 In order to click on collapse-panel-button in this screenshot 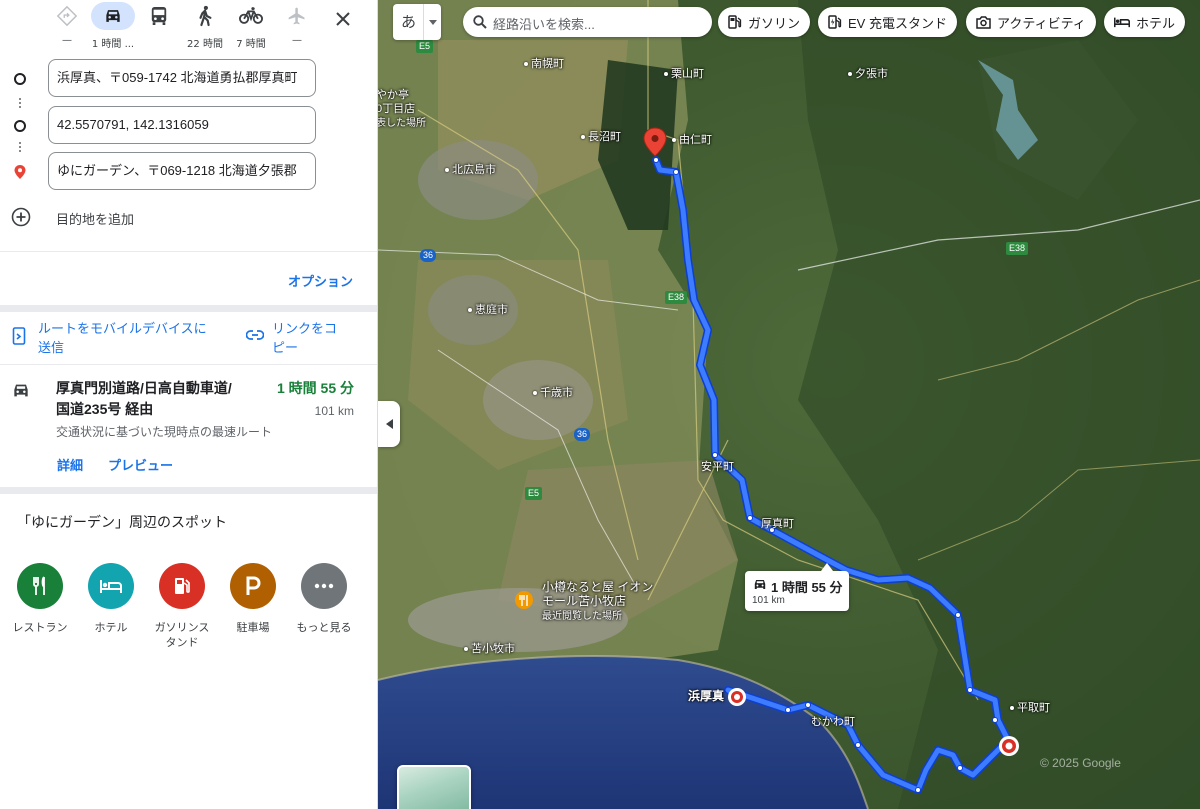, I will do `click(389, 424)`.